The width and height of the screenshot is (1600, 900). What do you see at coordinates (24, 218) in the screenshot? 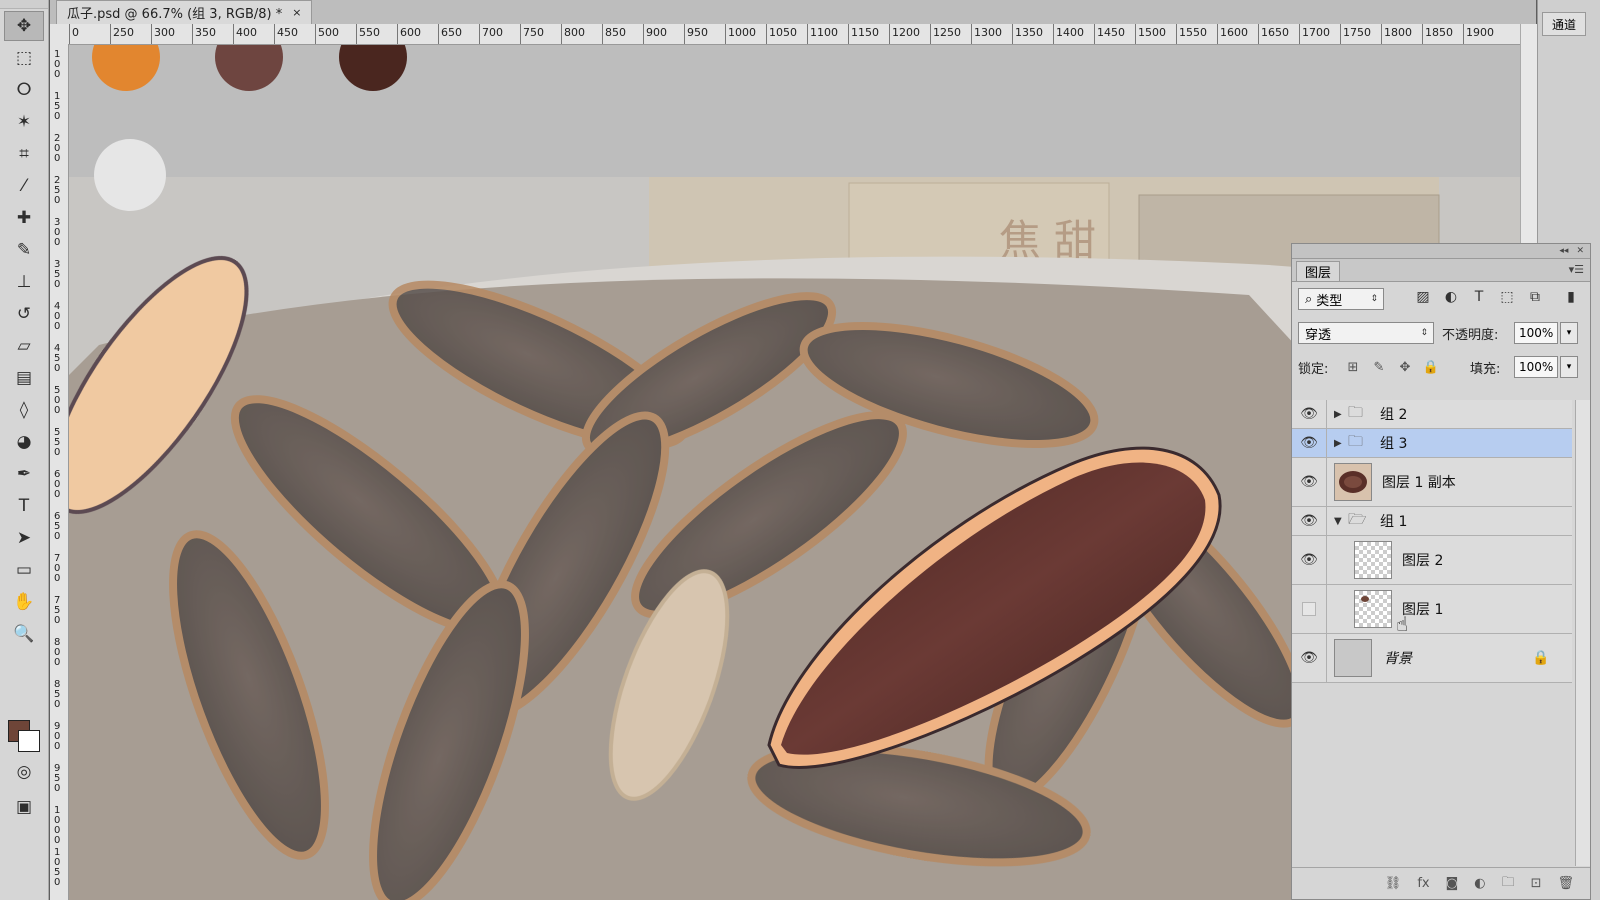
I see `healing-brush-tool-icon: ✚` at bounding box center [24, 218].